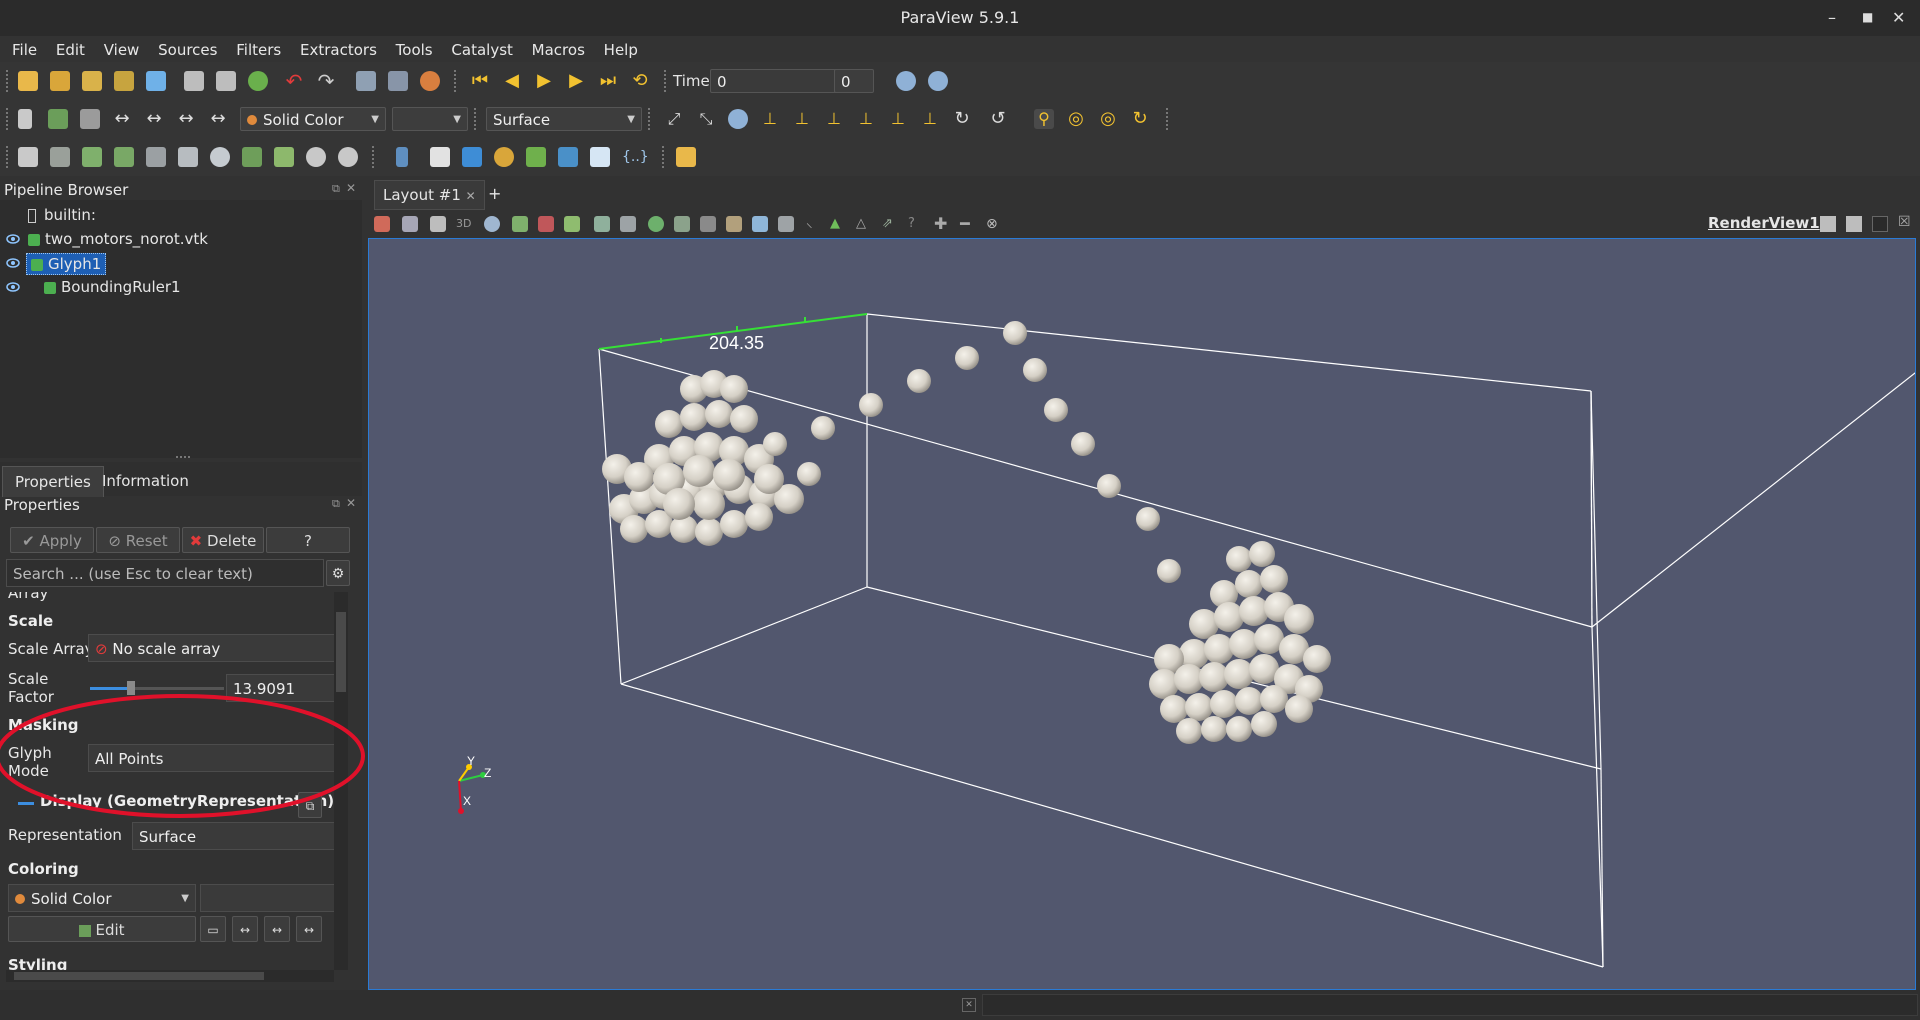 The width and height of the screenshot is (1920, 1020). What do you see at coordinates (440, 157) in the screenshot?
I see `annotate-icon` at bounding box center [440, 157].